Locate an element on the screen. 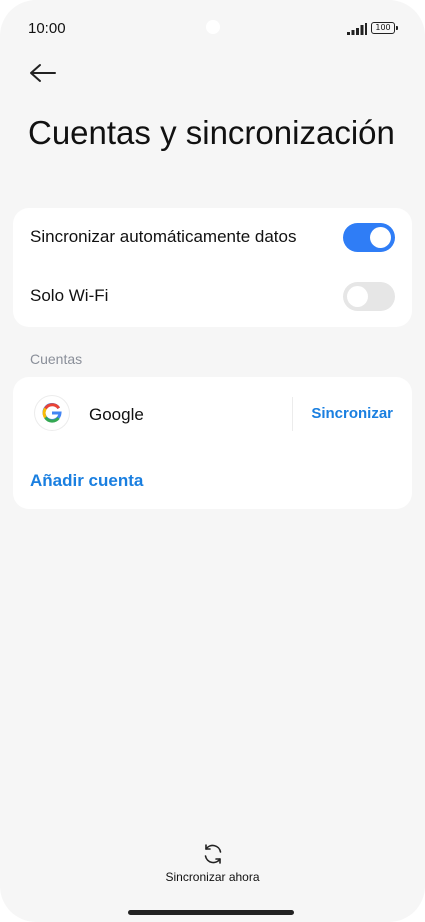  back-button is located at coordinates (43, 74).